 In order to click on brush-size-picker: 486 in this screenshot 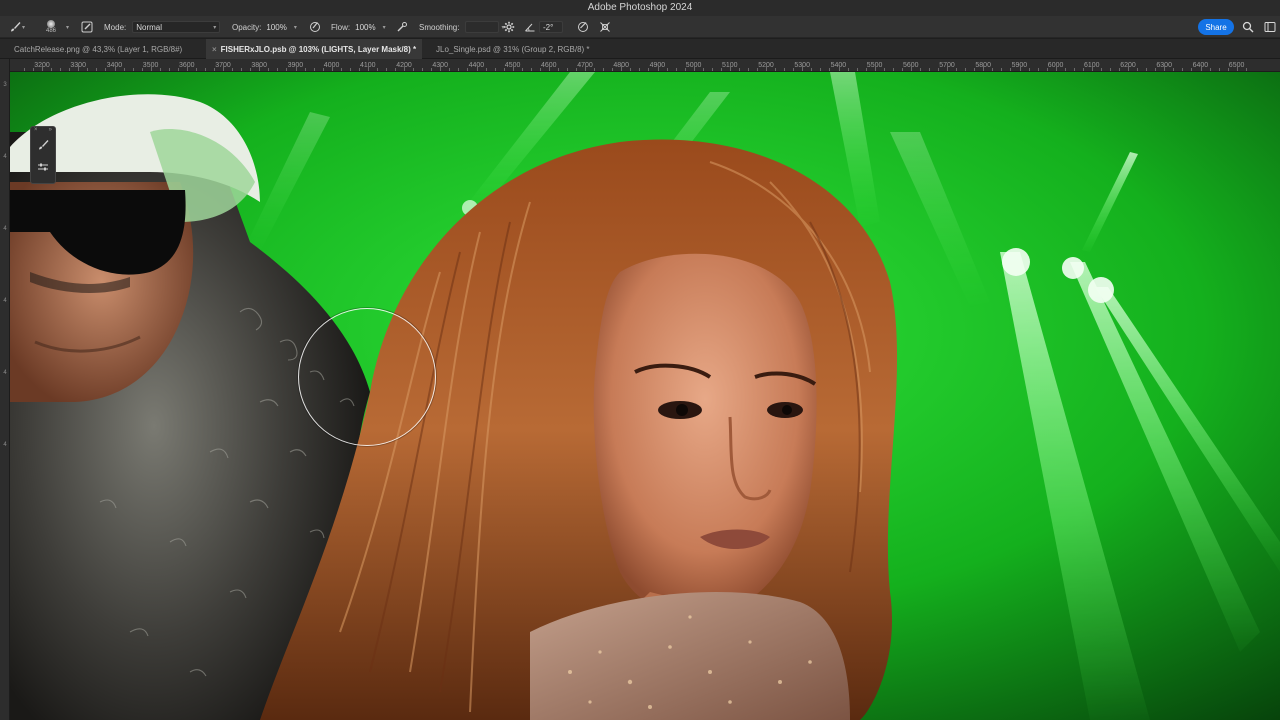, I will do `click(51, 27)`.